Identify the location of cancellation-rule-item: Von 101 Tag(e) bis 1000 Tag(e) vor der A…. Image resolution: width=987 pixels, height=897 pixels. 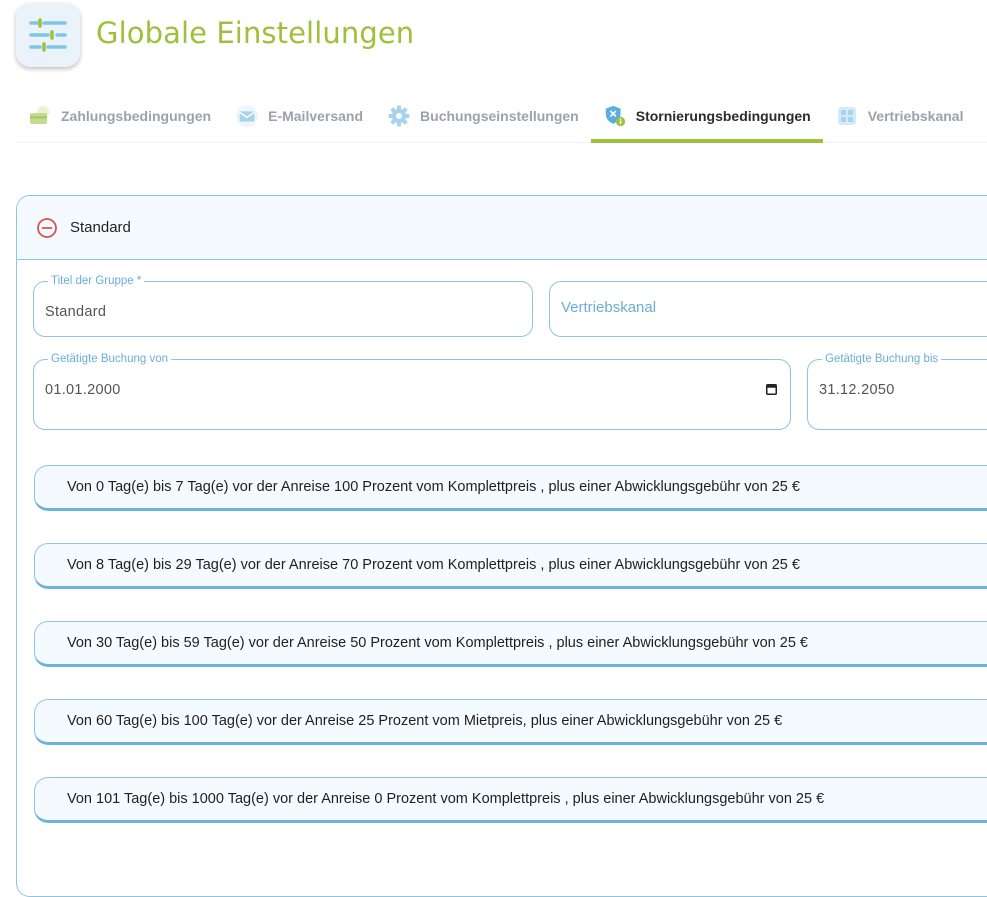
(510, 800).